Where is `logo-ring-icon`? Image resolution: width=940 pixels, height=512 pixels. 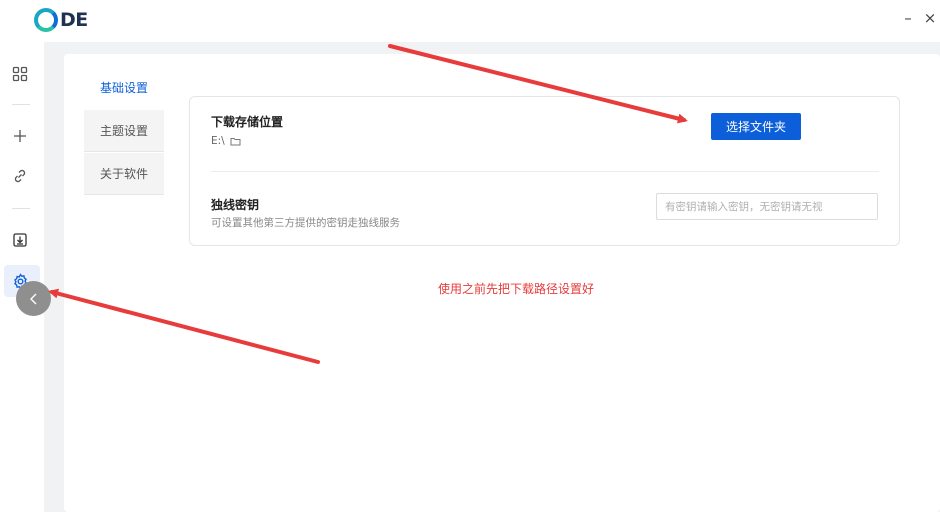 logo-ring-icon is located at coordinates (46, 20).